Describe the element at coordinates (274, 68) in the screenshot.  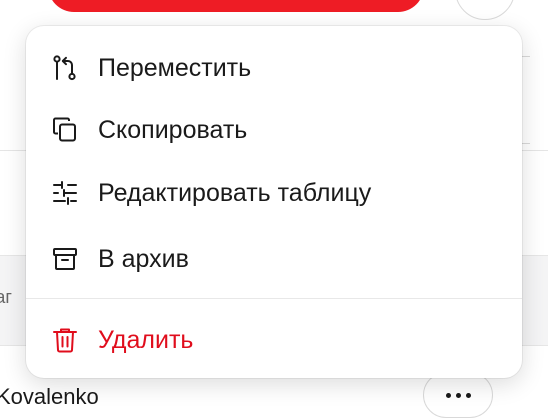
I see `menu-item-move: Переместить` at that location.